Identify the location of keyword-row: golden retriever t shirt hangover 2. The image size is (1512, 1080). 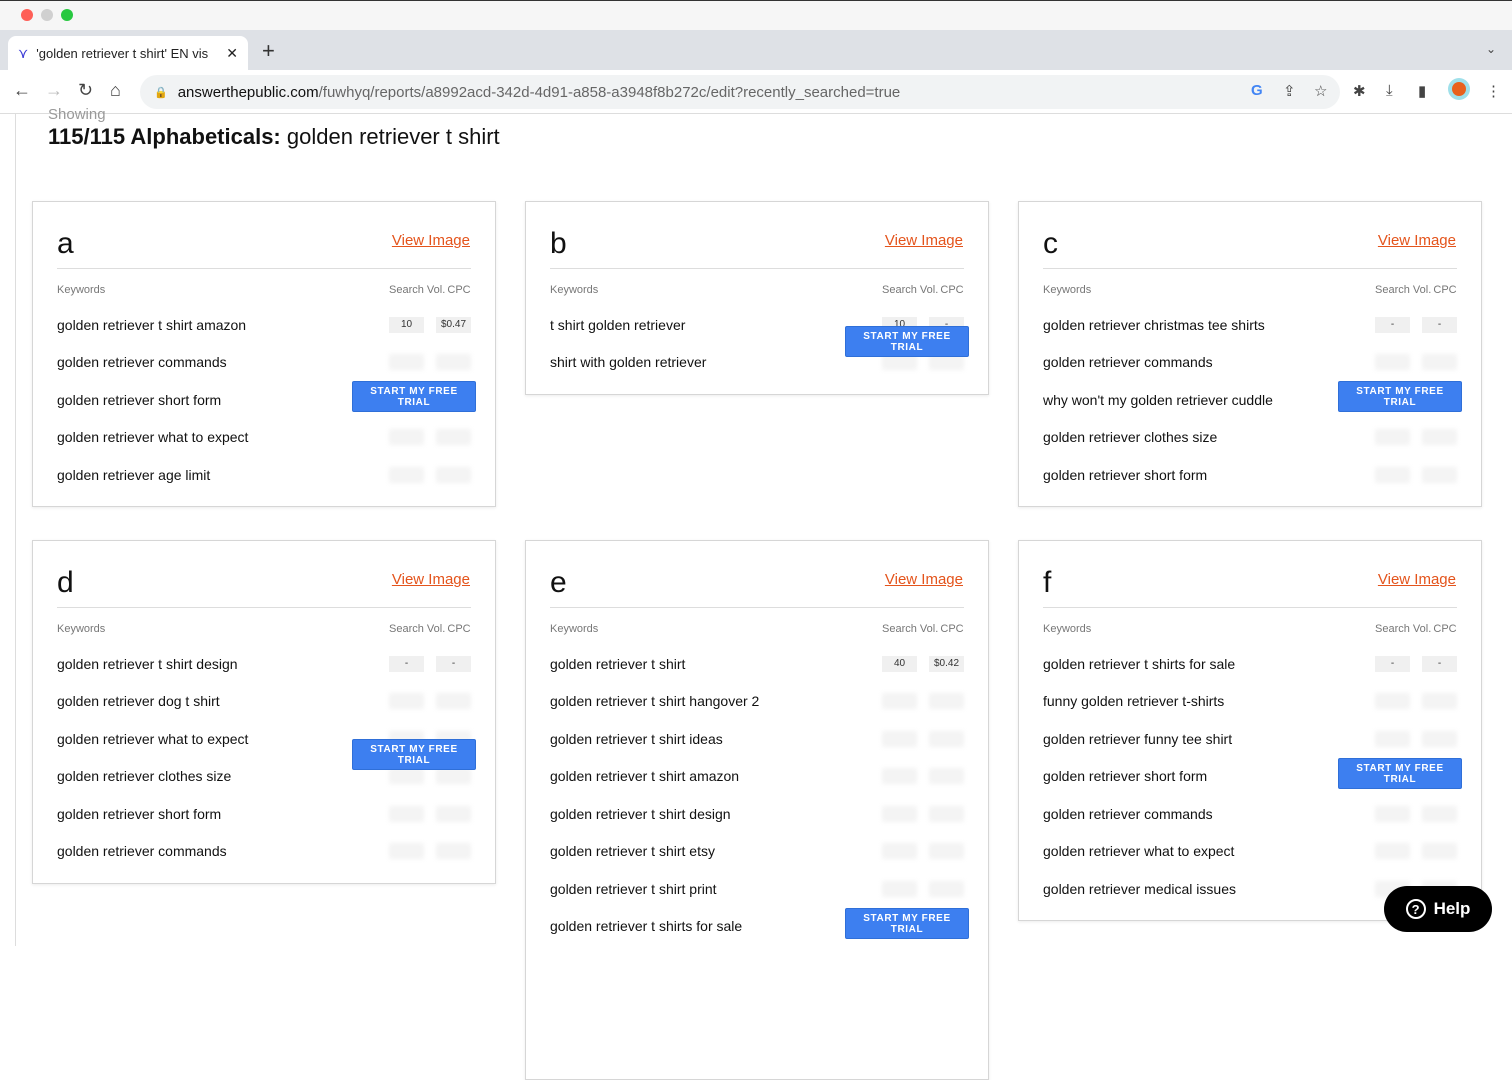
(757, 702).